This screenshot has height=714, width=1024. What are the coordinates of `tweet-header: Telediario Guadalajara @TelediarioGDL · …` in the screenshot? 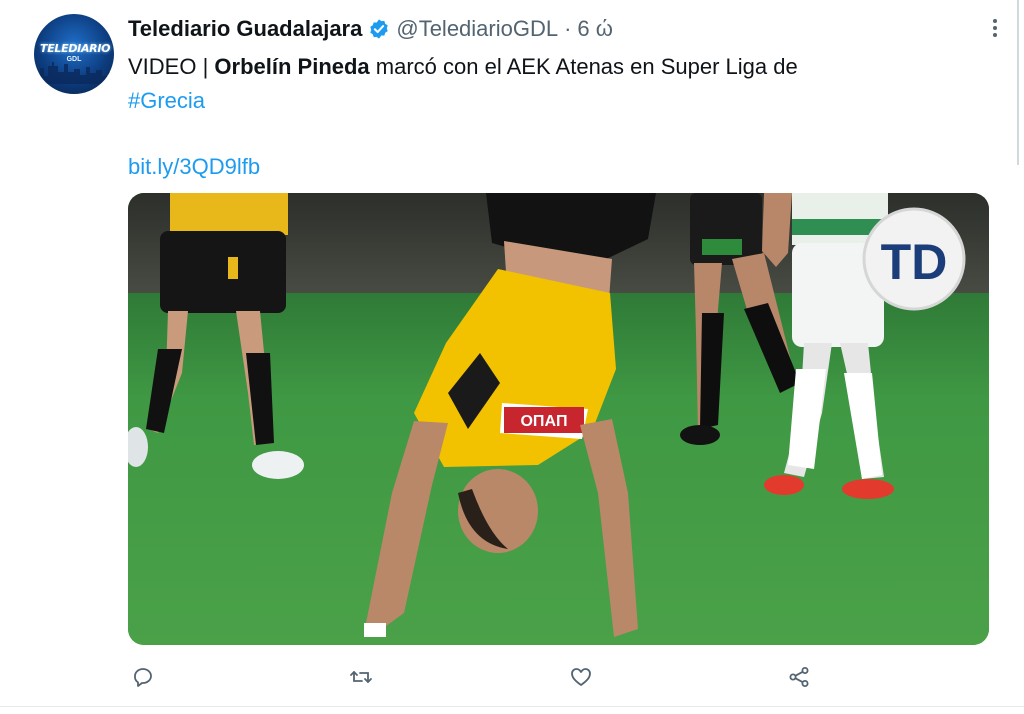 It's located at (370, 29).